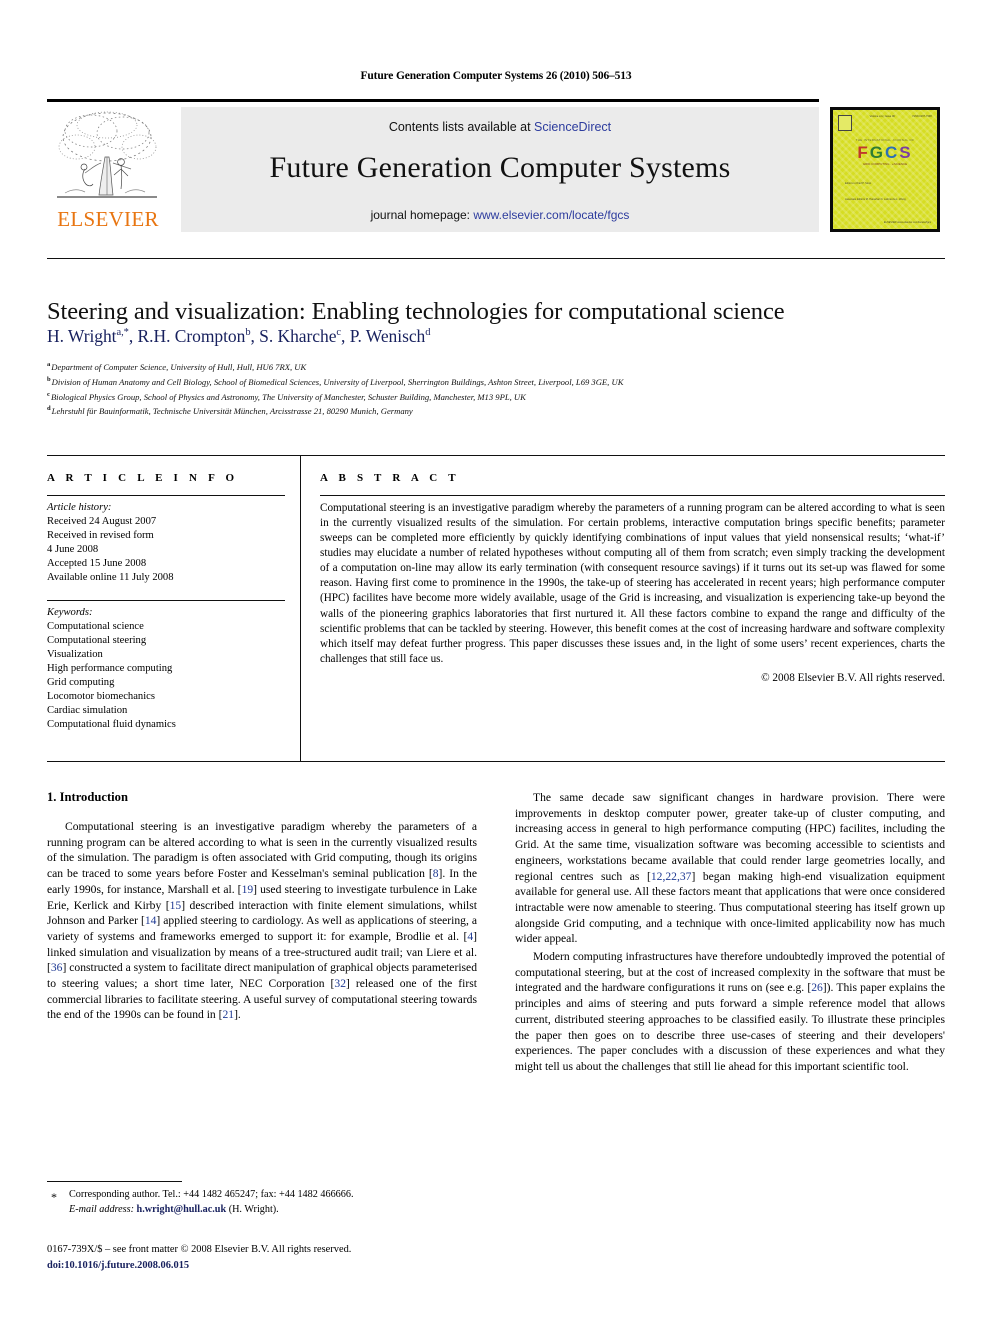 Image resolution: width=992 pixels, height=1323 pixels. I want to click on title-top-rule, so click(496, 259).